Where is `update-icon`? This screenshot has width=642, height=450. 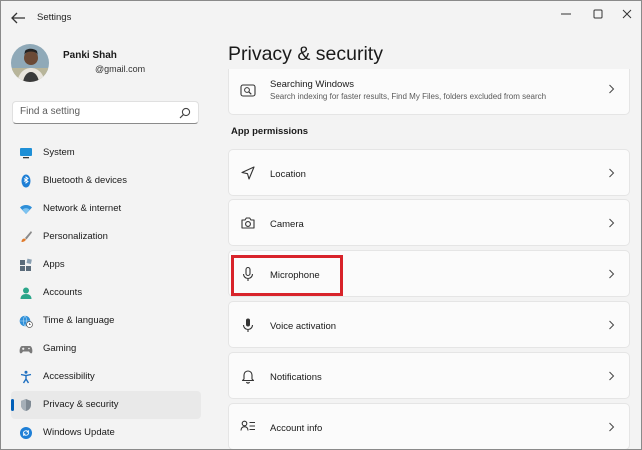 update-icon is located at coordinates (26, 433).